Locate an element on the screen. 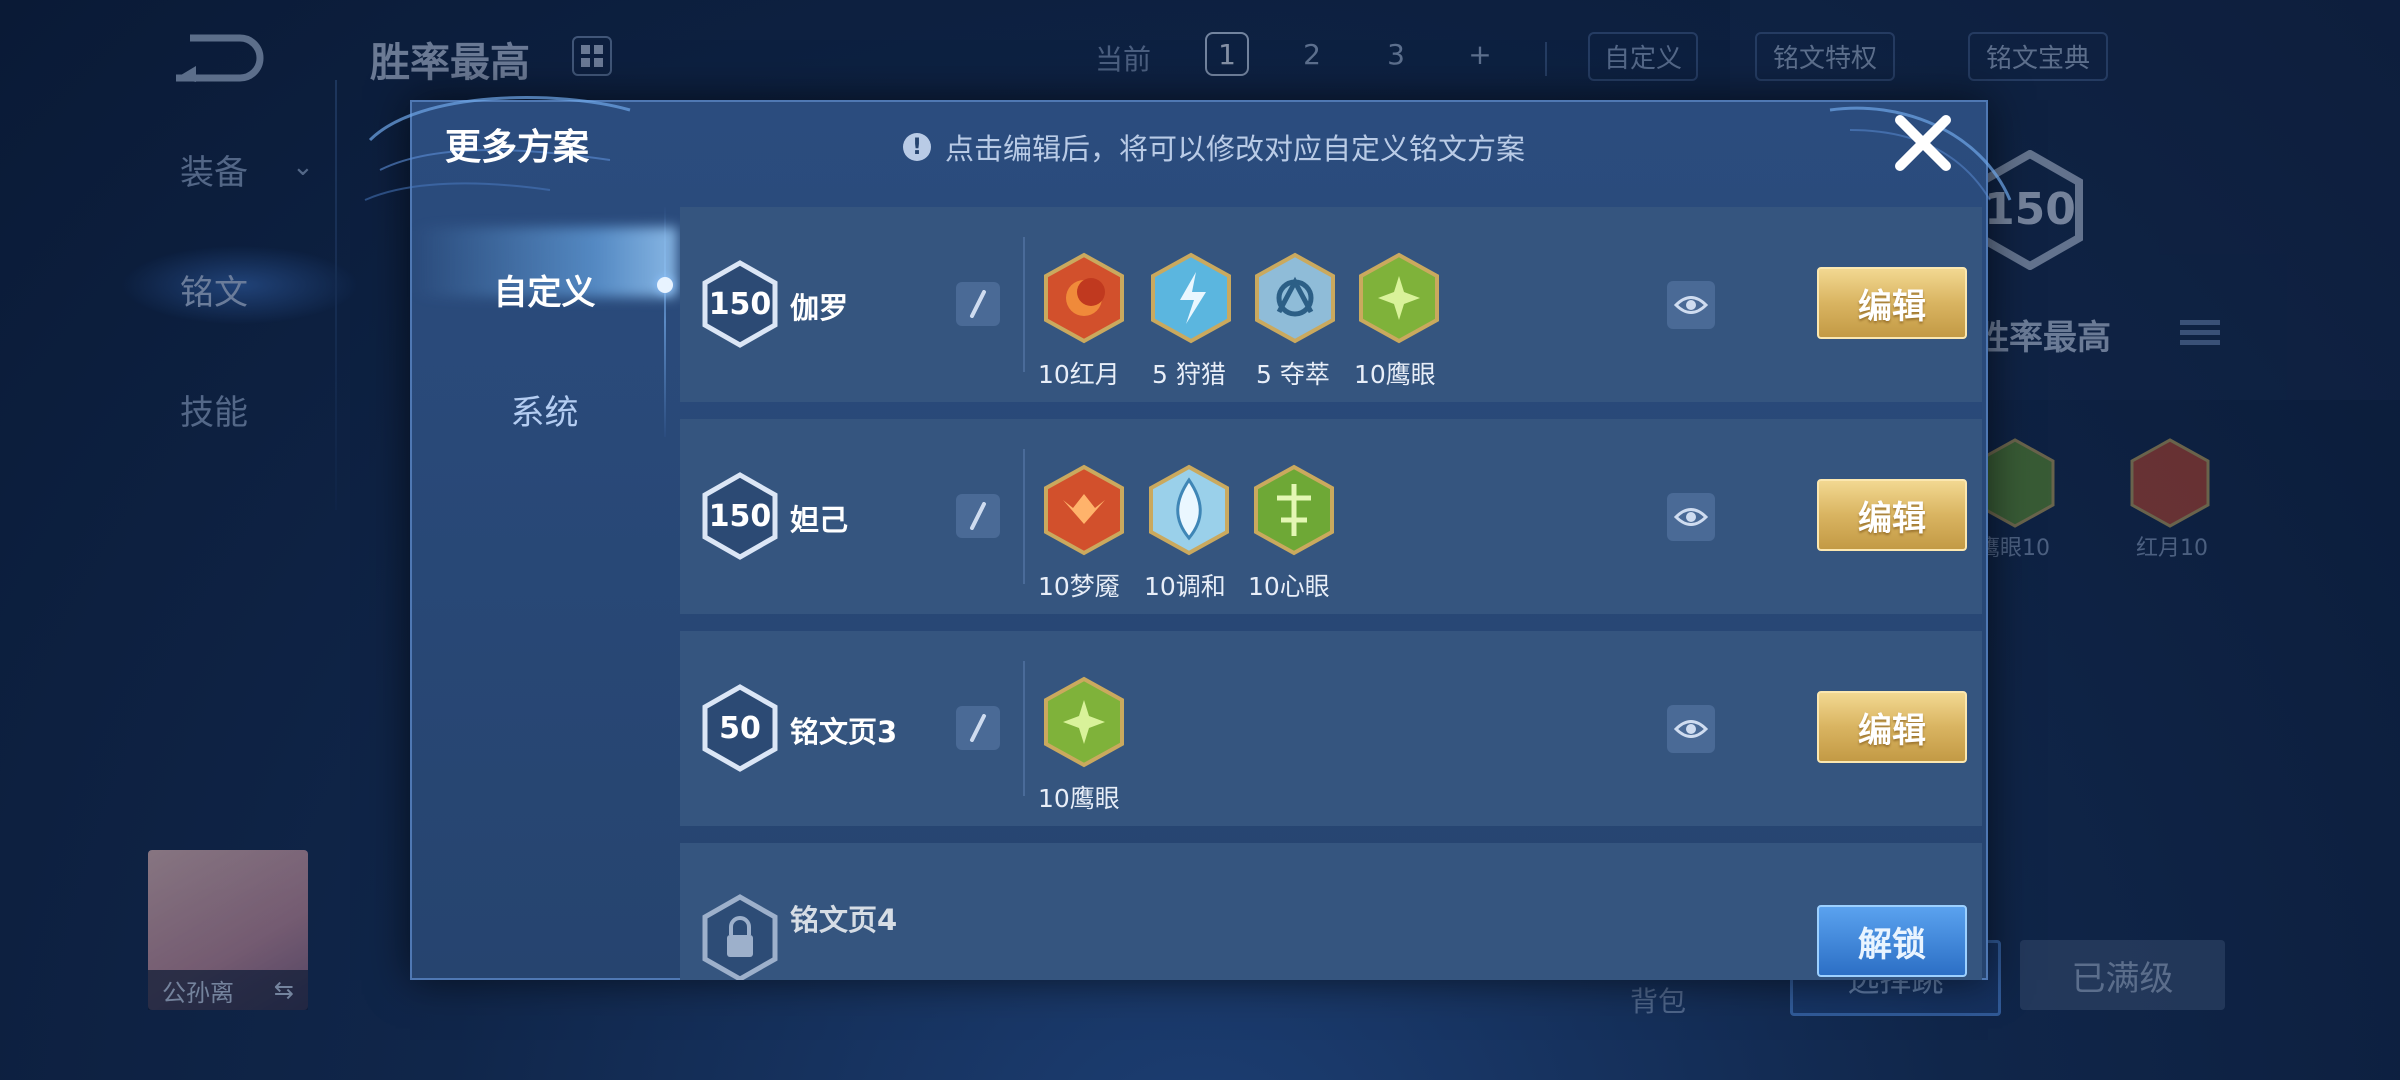 The width and height of the screenshot is (2400, 1080). active-tab-indicator is located at coordinates (665, 285).